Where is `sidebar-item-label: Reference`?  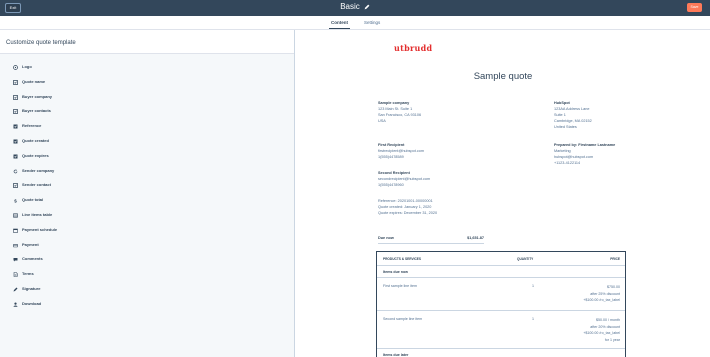 sidebar-item-label: Reference is located at coordinates (32, 126).